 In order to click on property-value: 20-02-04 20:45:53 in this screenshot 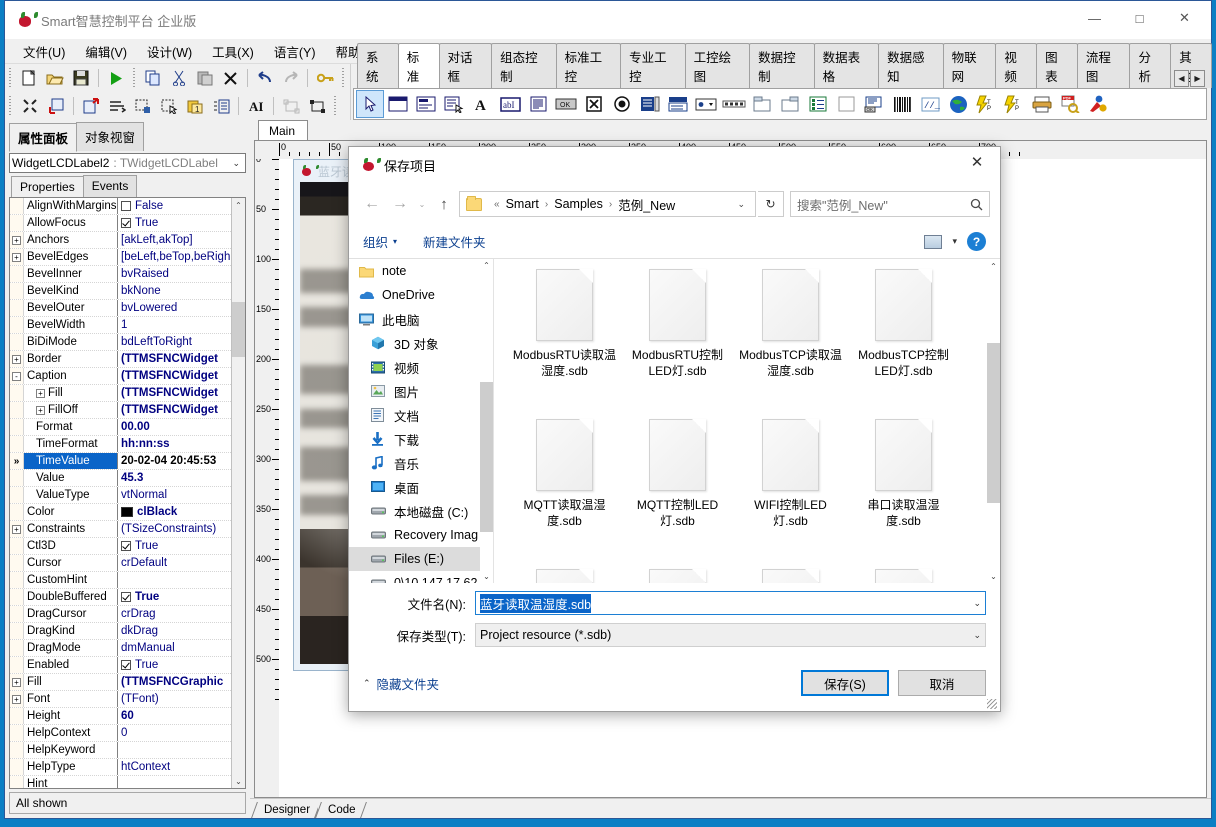, I will do `click(174, 461)`.